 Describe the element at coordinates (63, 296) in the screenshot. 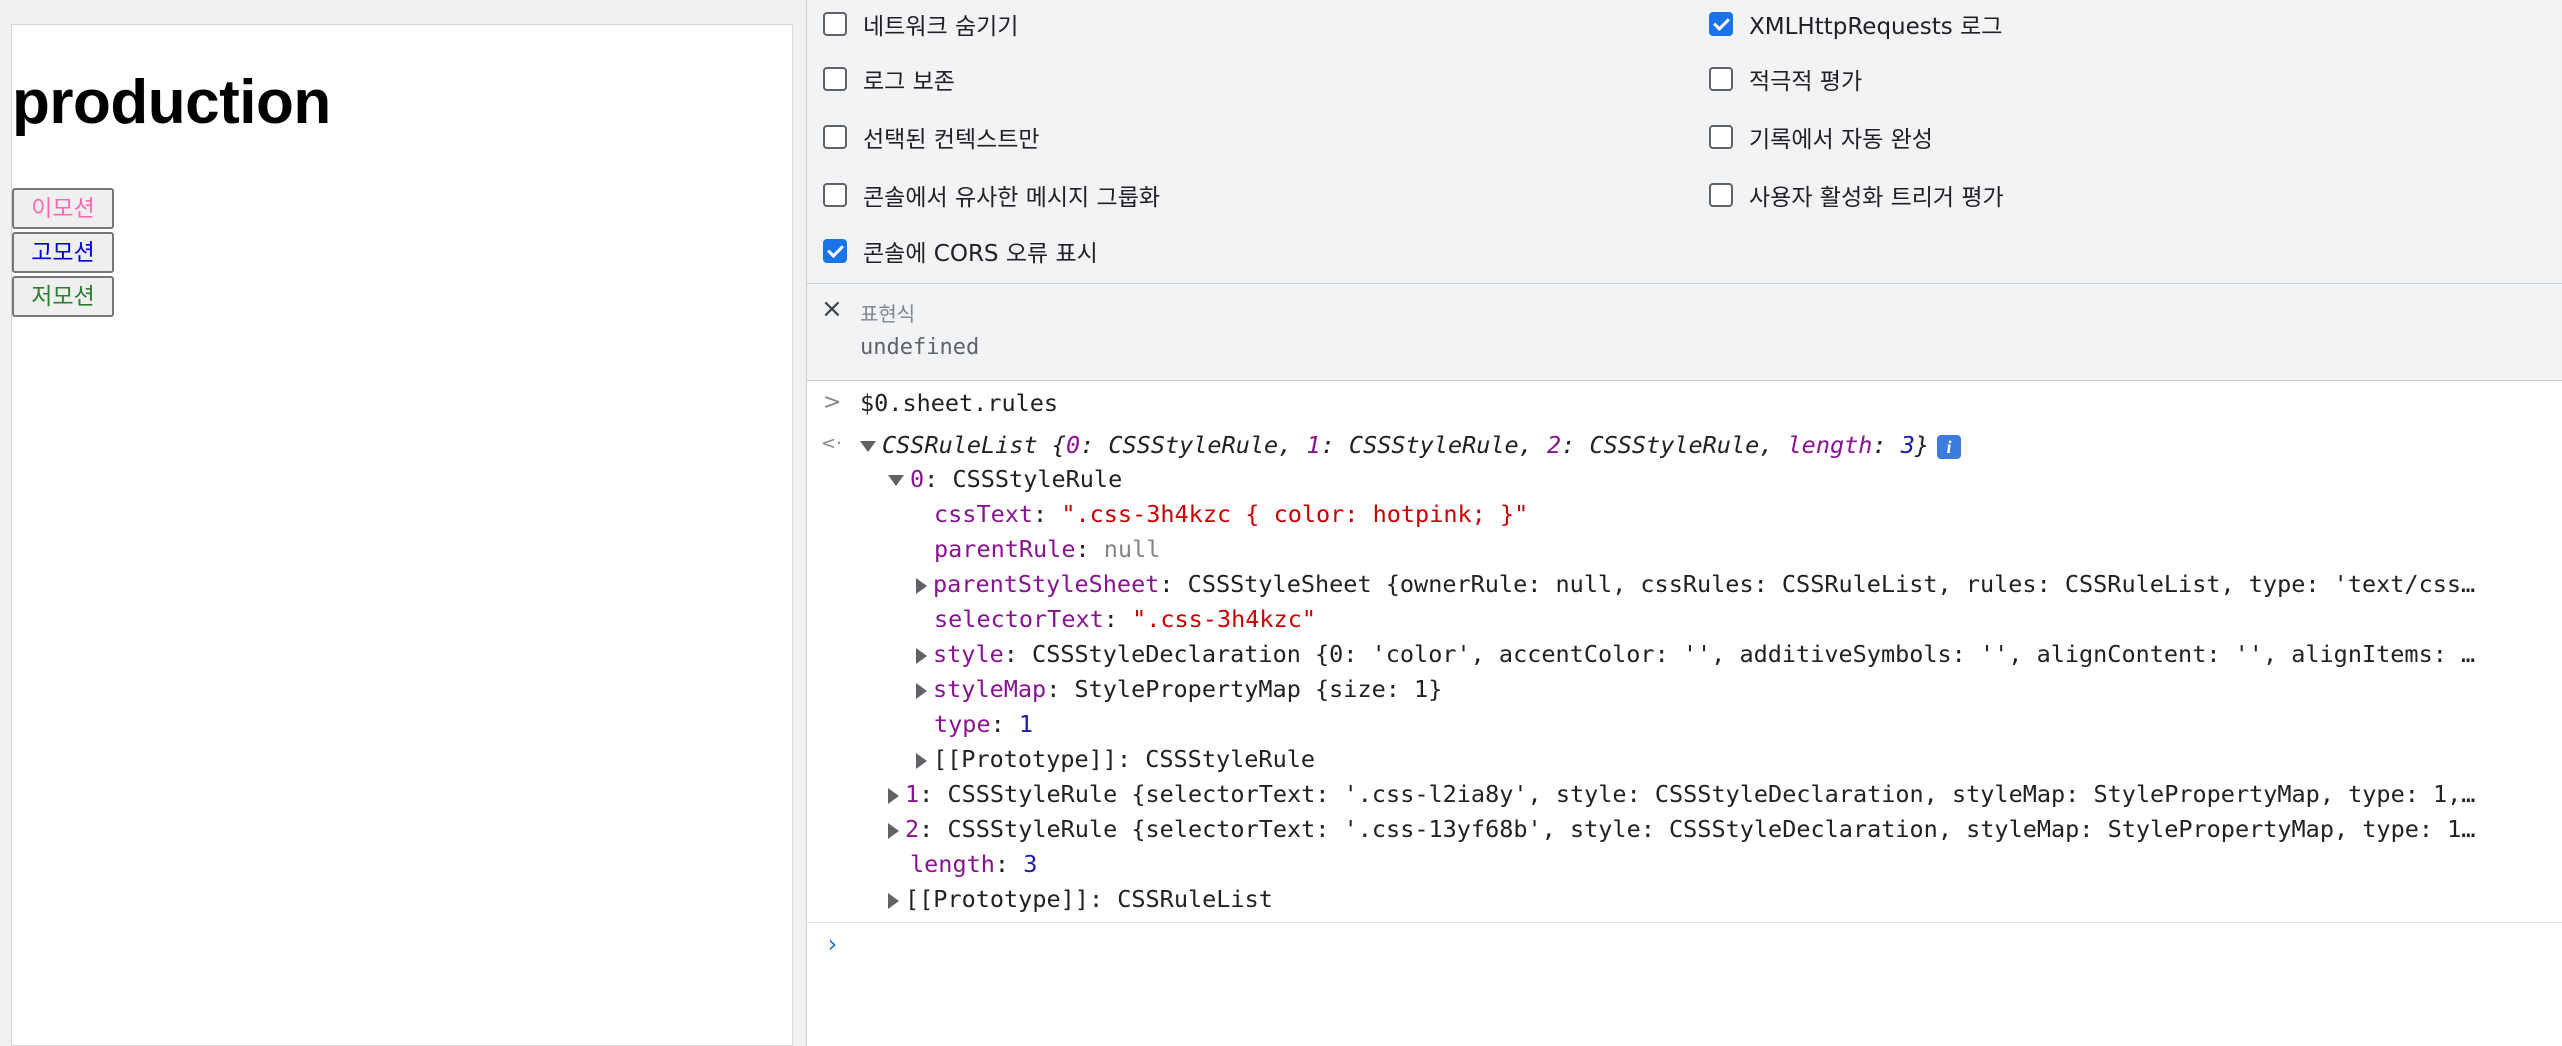

I see `emotion-button-green: 저모션` at that location.